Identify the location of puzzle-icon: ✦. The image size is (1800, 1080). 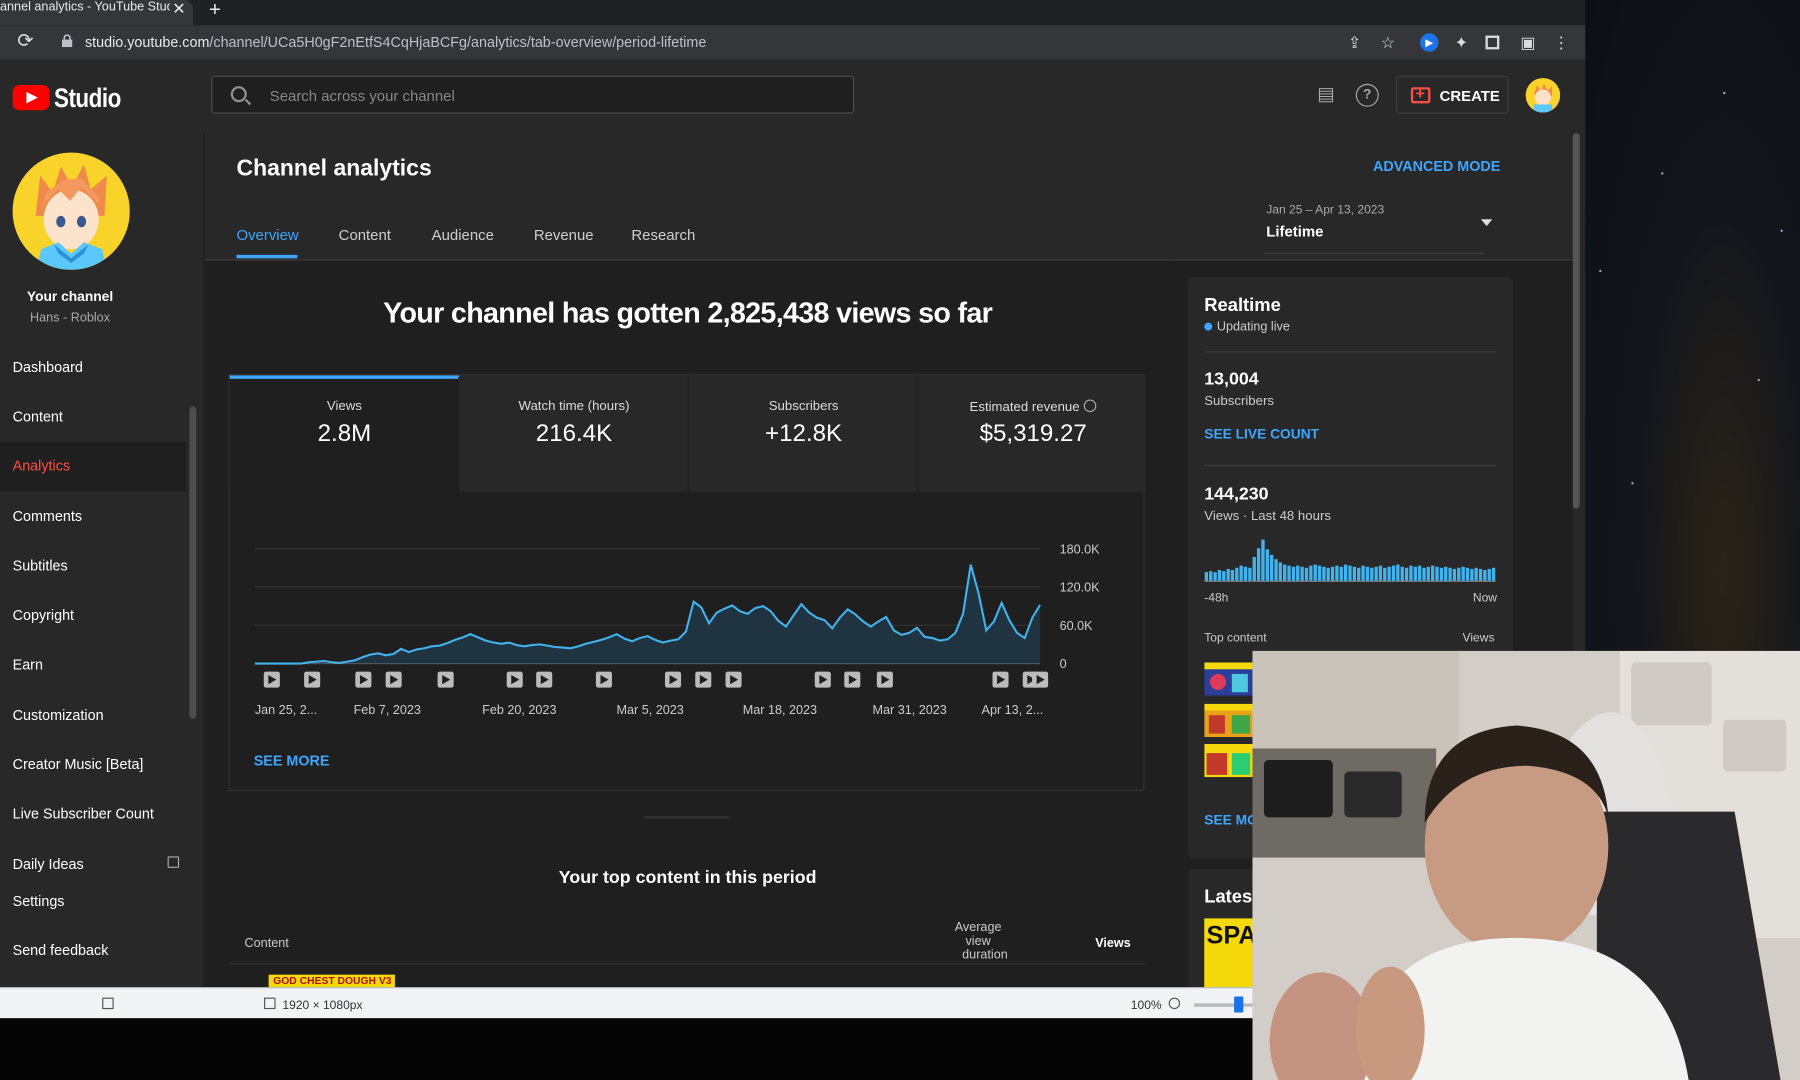
(1461, 42).